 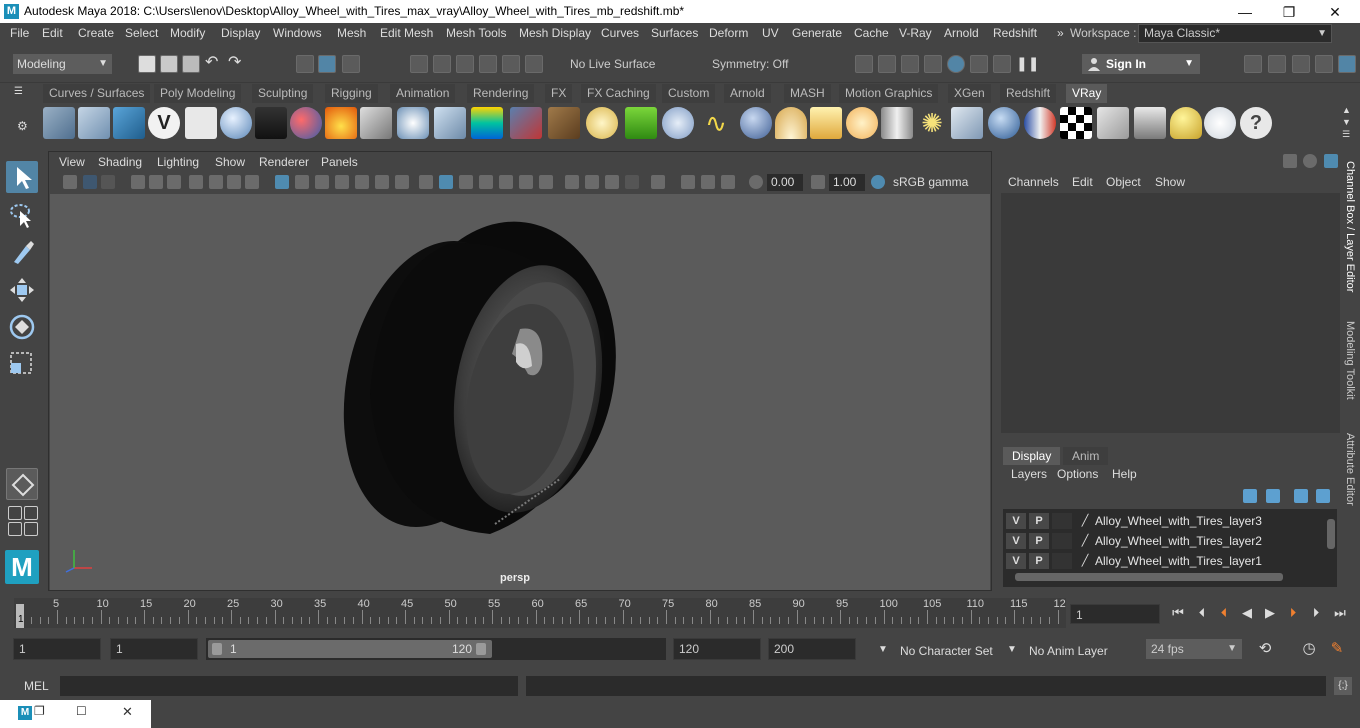 I want to click on menu-overflow-icon: », so click(x=1060, y=33).